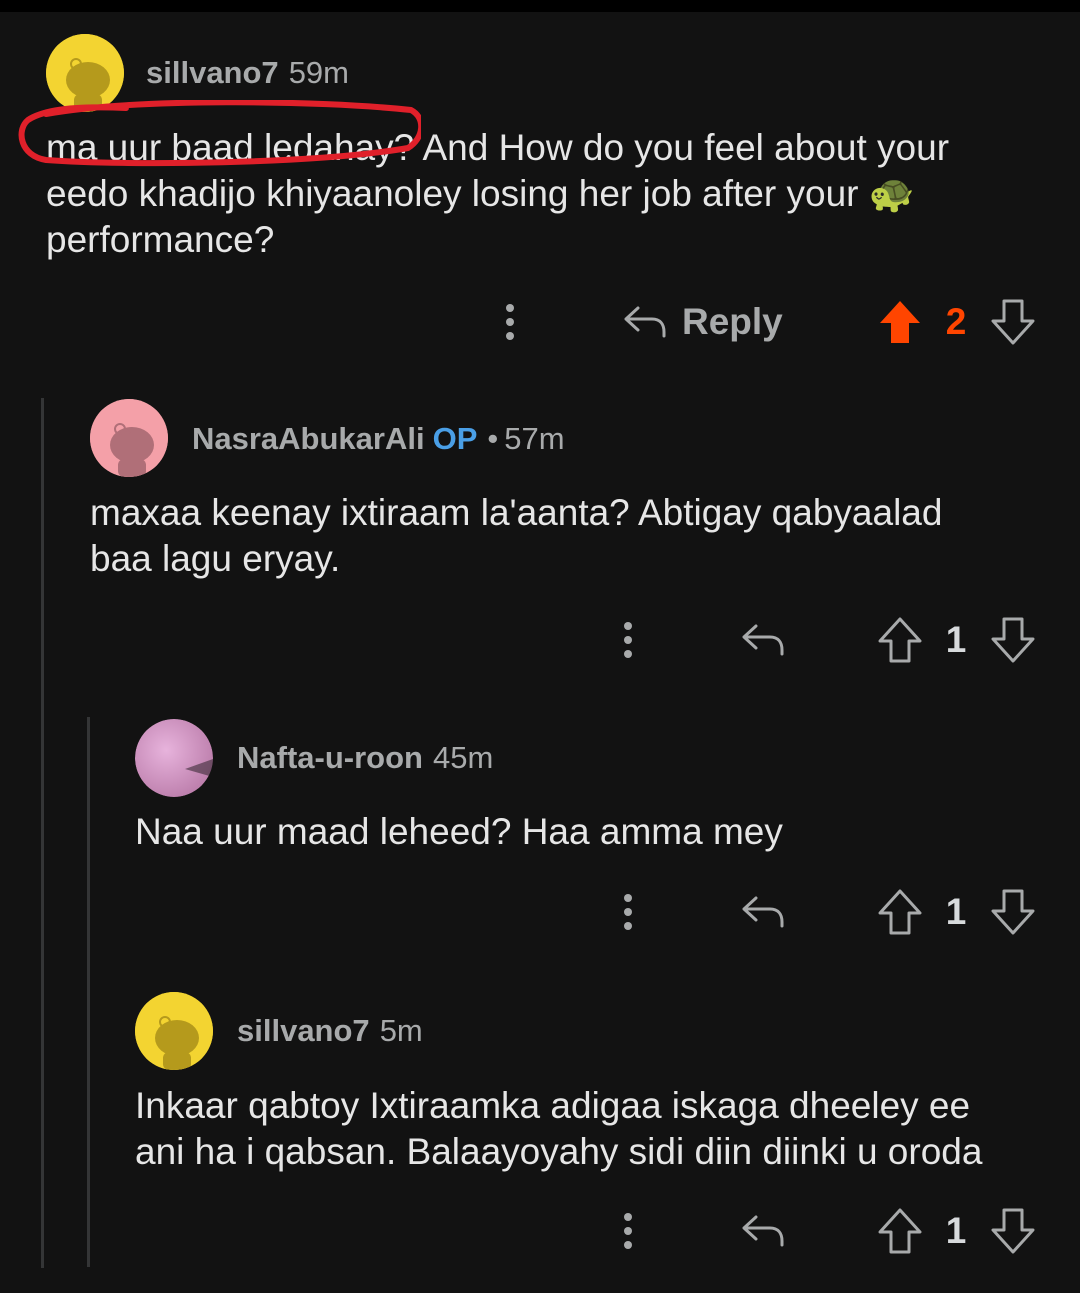 This screenshot has width=1080, height=1293. I want to click on timestamp: 5m, so click(401, 1030).